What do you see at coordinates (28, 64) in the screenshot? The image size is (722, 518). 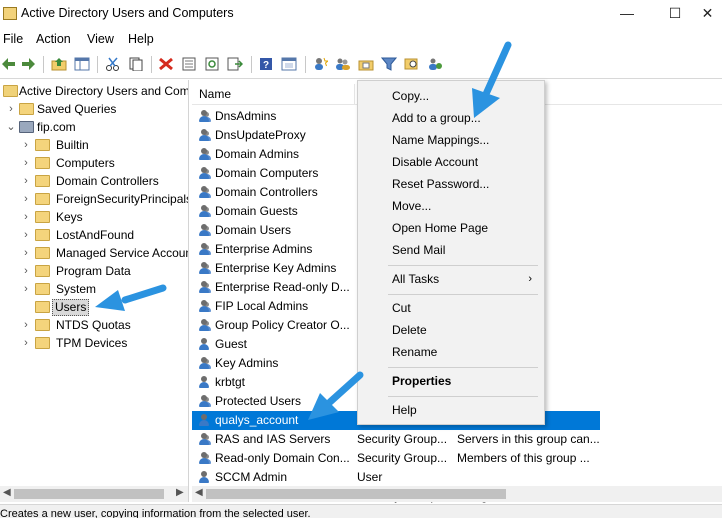 I see `forward-arrow-icon` at bounding box center [28, 64].